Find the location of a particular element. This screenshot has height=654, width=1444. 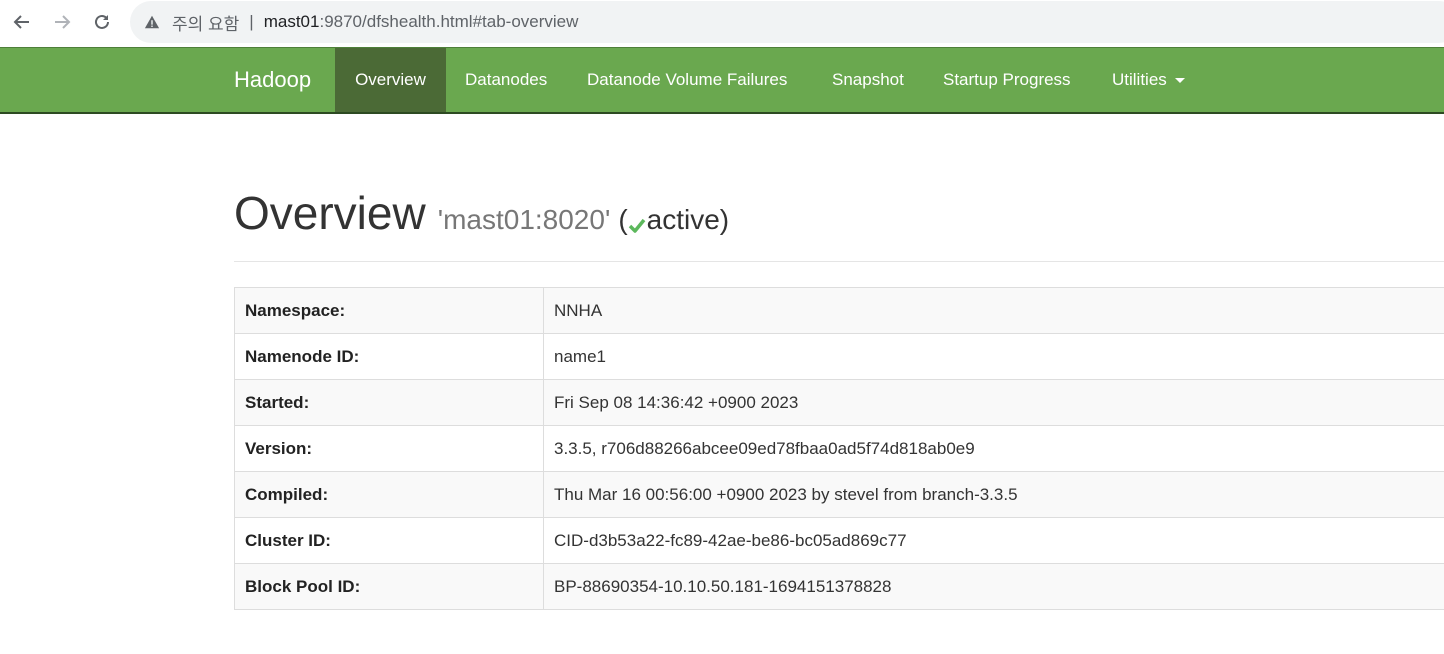

back-arrow-icon is located at coordinates (22, 22).